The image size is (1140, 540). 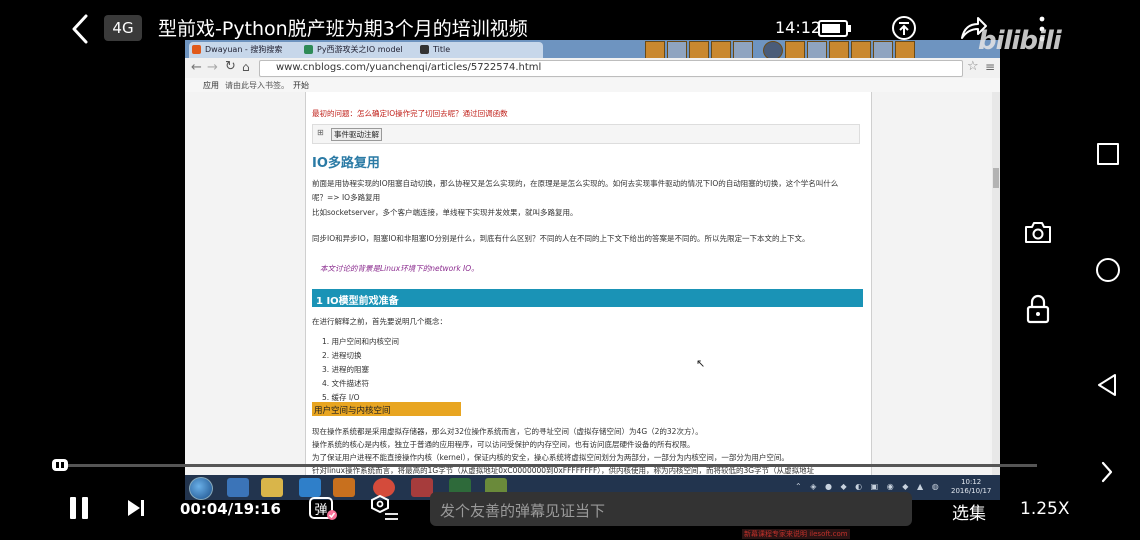 What do you see at coordinates (246, 67) in the screenshot?
I see `browser-home-icon: ⌂` at bounding box center [246, 67].